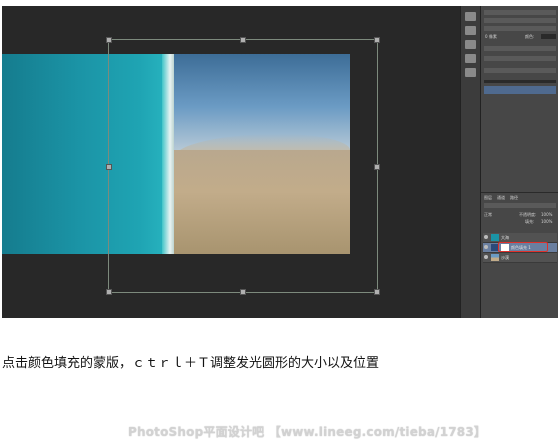  I want to click on char-lang-row, so click(520, 70).